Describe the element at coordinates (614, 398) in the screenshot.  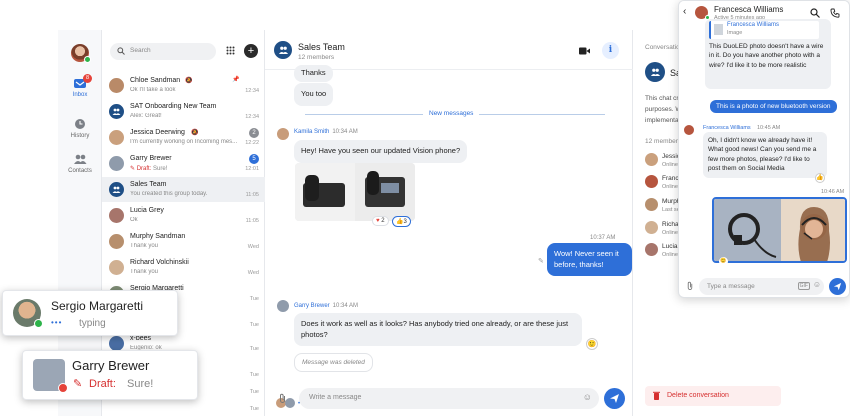
I see `send-button` at that location.